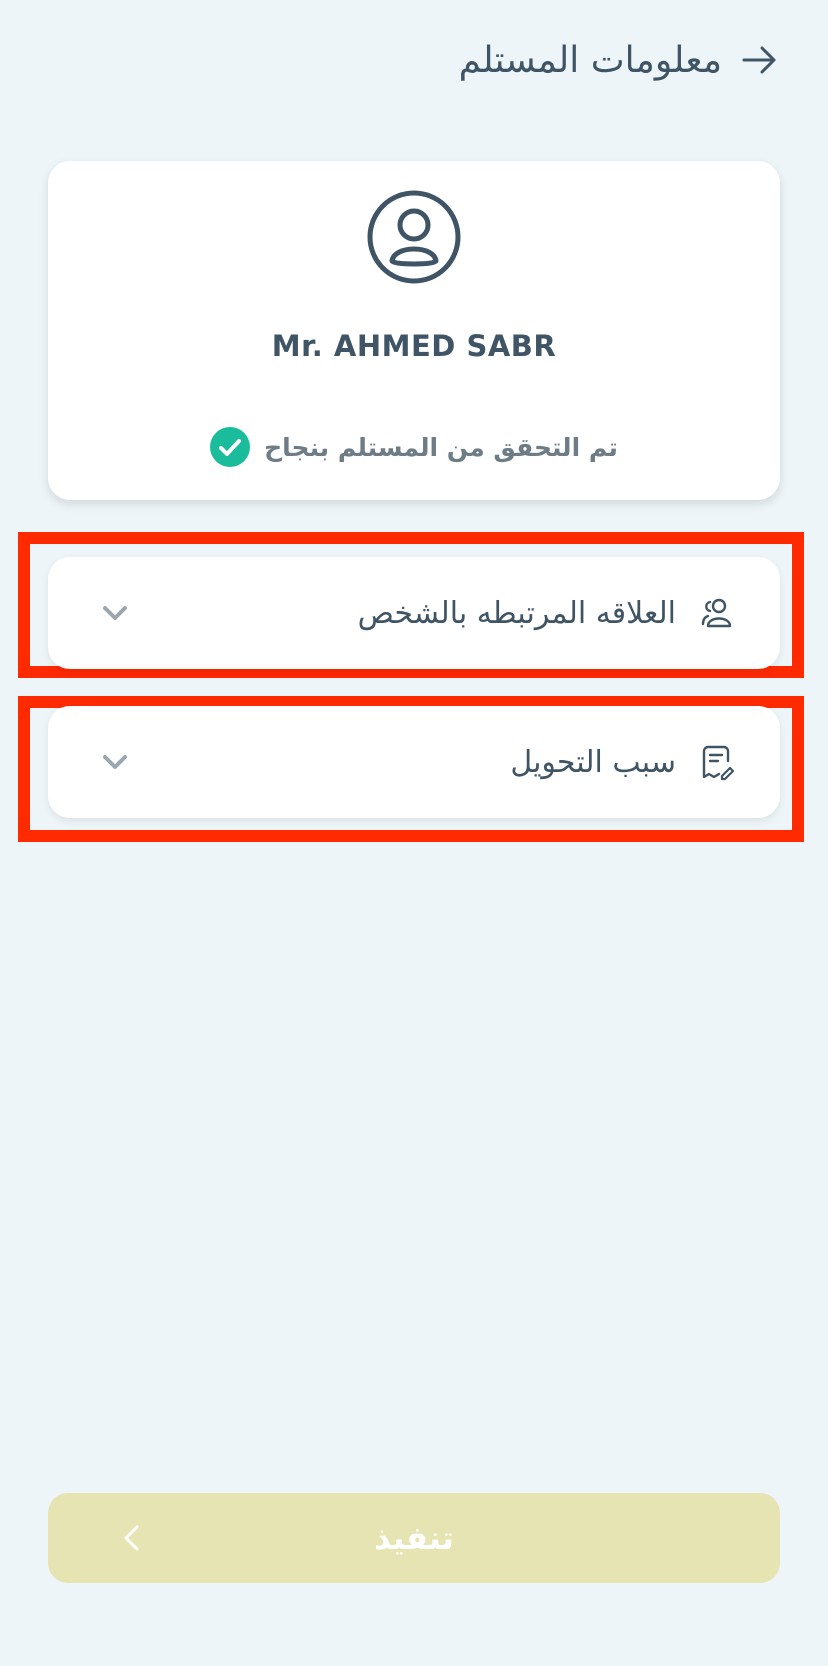  I want to click on verified-text: تم التحقق من المستلم بنجاح, so click(441, 447).